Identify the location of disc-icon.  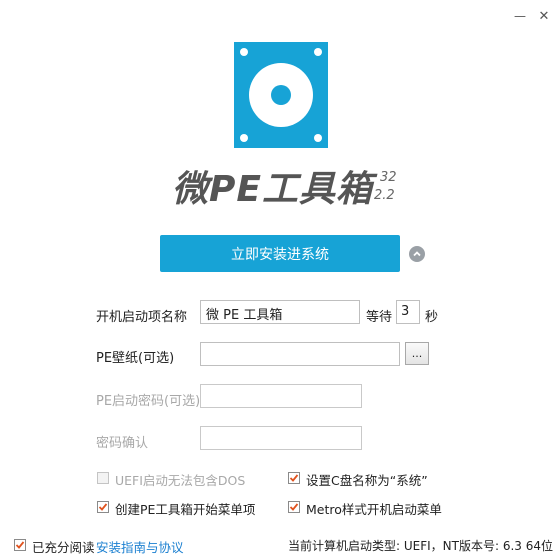
(281, 95).